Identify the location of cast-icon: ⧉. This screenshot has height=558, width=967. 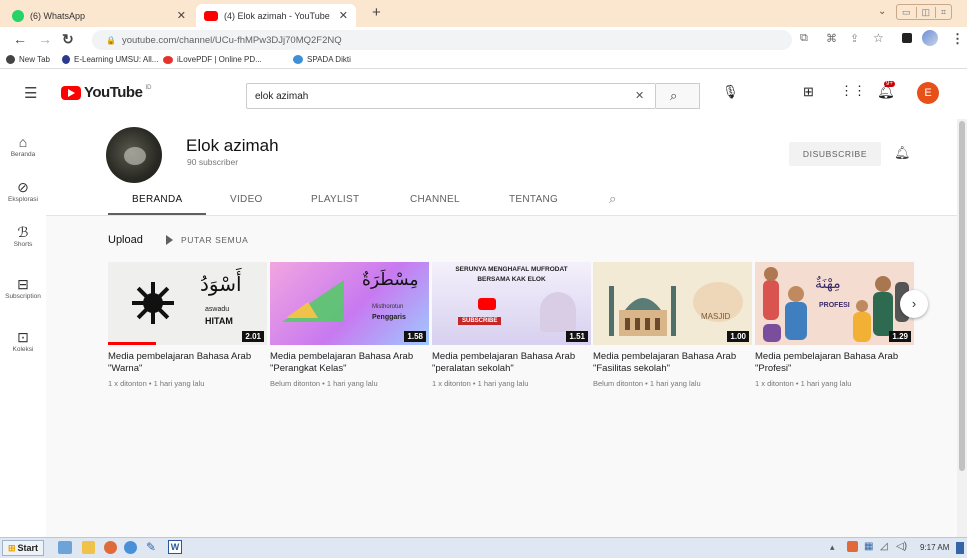
(804, 38).